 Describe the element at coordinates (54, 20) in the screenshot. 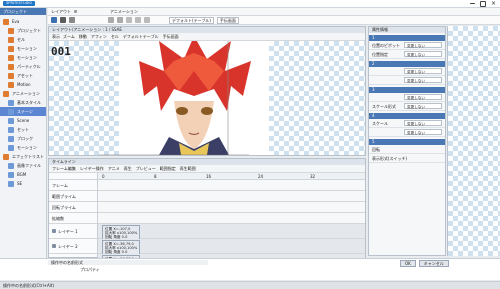

I see `play-icon` at that location.